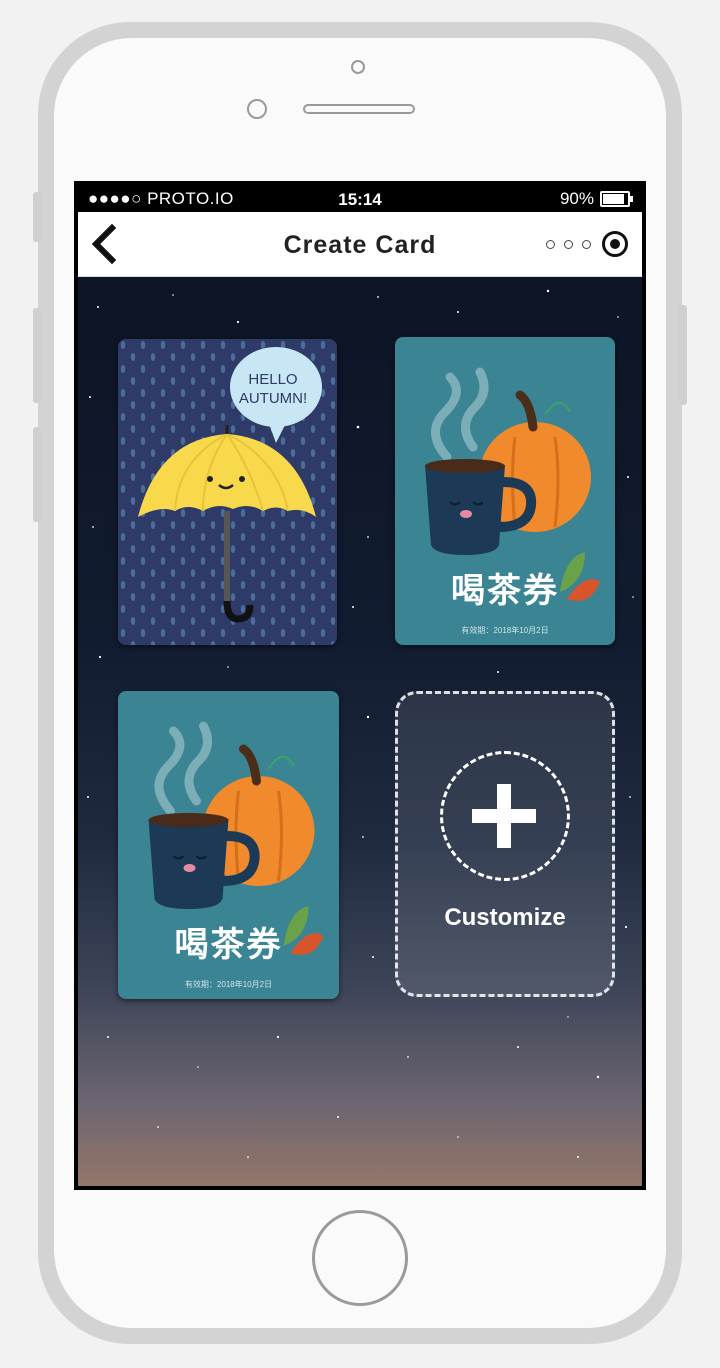  I want to click on umbrella-illustration: HELLO AUTUMN!, so click(227, 492).